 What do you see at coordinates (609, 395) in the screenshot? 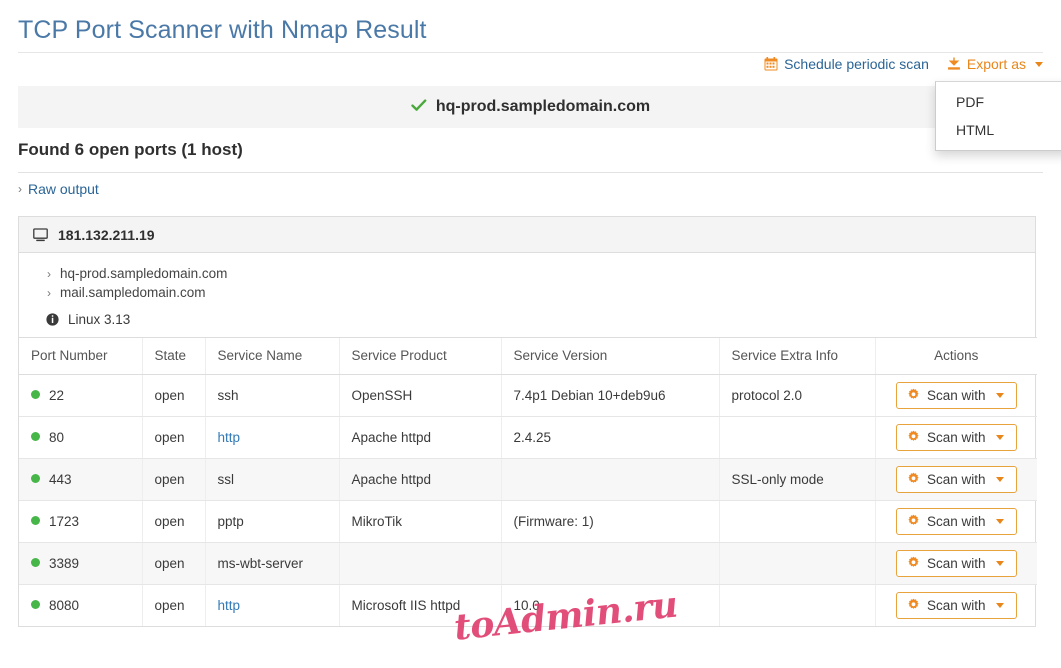
I see `cell-service-version: 7.4p1 Debian 10+deb9u6` at bounding box center [609, 395].